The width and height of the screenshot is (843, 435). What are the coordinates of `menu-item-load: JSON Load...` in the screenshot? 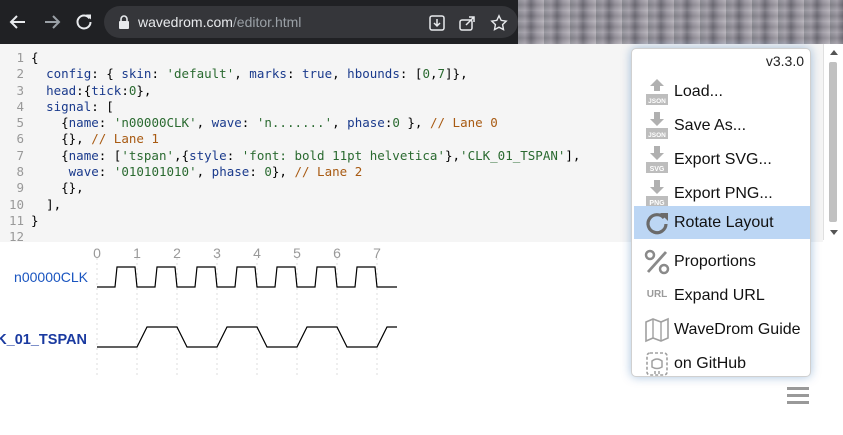 It's located at (722, 91).